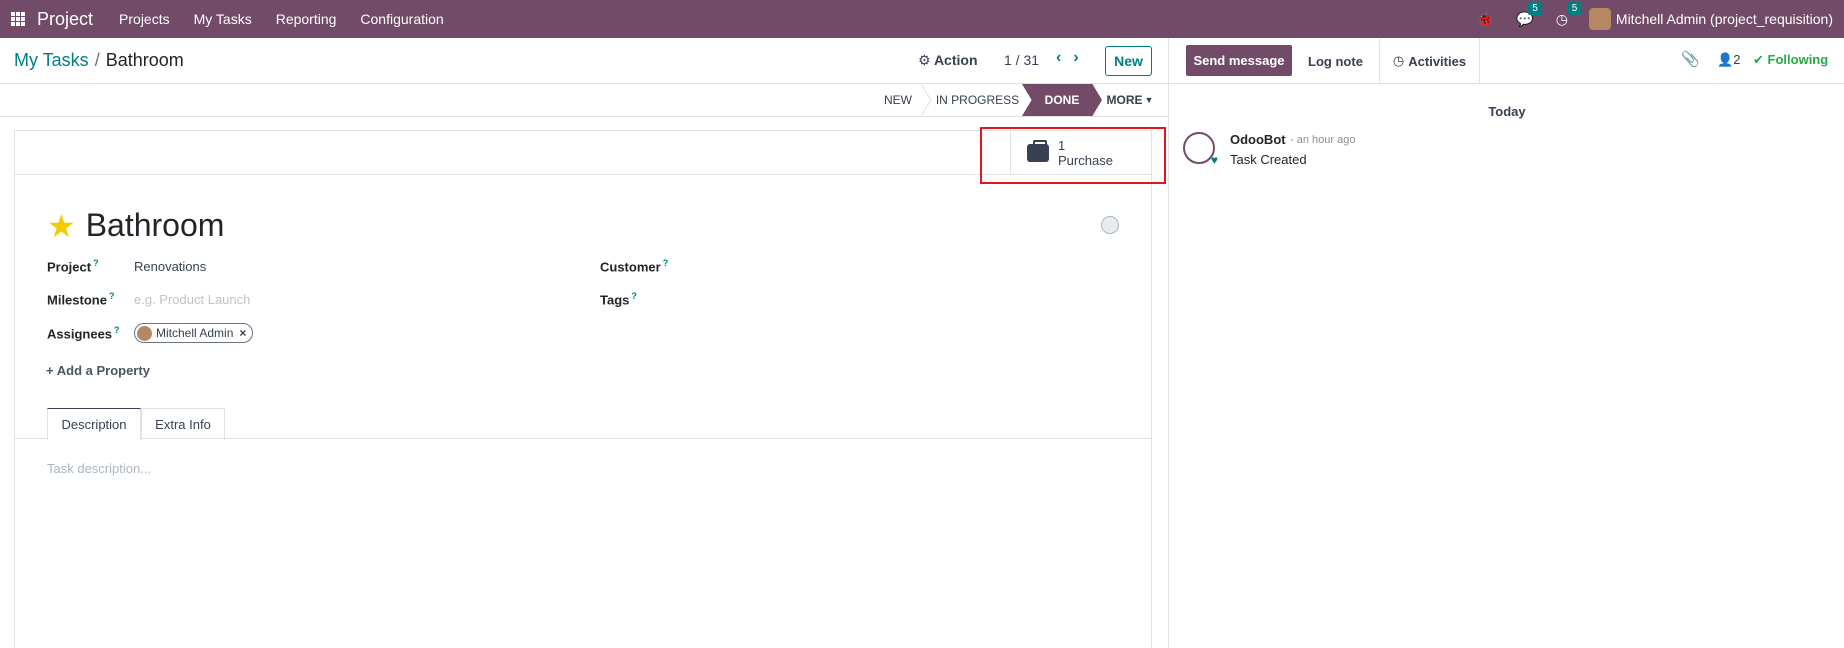  What do you see at coordinates (618, 299) in the screenshot?
I see `tags-label: Tags?` at bounding box center [618, 299].